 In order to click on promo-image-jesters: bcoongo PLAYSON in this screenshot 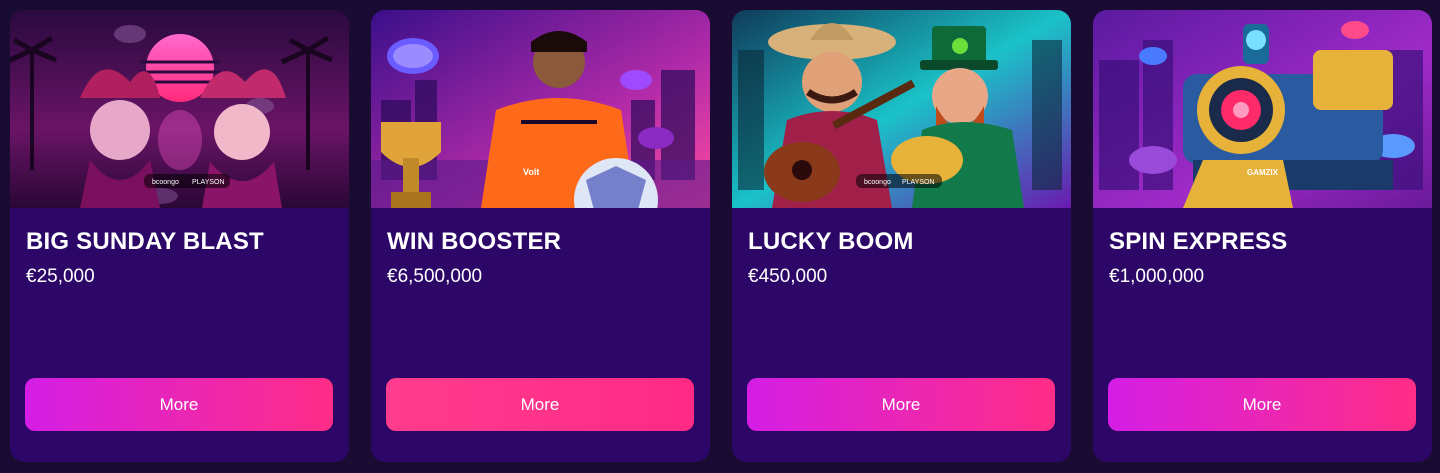, I will do `click(179, 109)`.